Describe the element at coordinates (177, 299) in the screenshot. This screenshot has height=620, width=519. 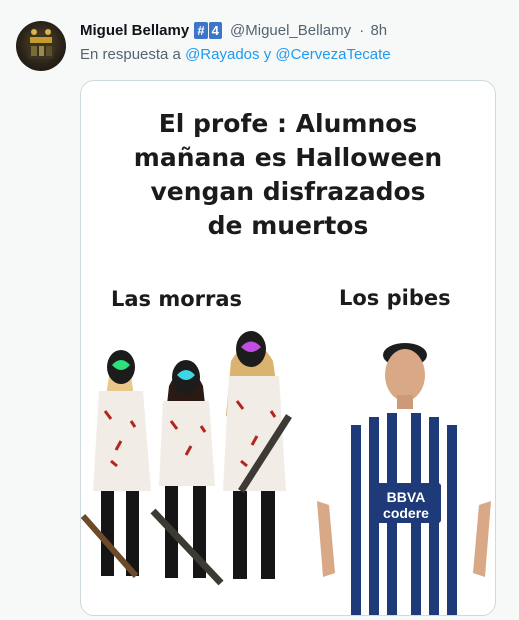
I see `left-label: Las morras` at that location.